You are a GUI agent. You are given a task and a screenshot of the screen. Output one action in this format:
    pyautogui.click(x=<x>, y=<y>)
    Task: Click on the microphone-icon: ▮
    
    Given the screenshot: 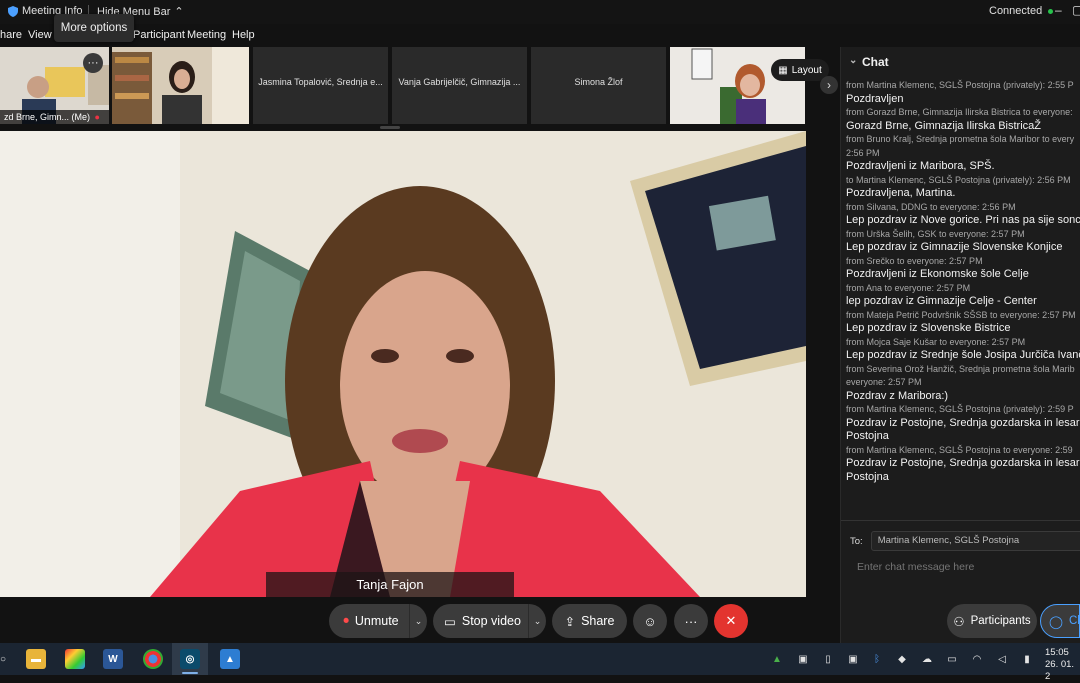 What is the action you would take?
    pyautogui.click(x=1027, y=659)
    